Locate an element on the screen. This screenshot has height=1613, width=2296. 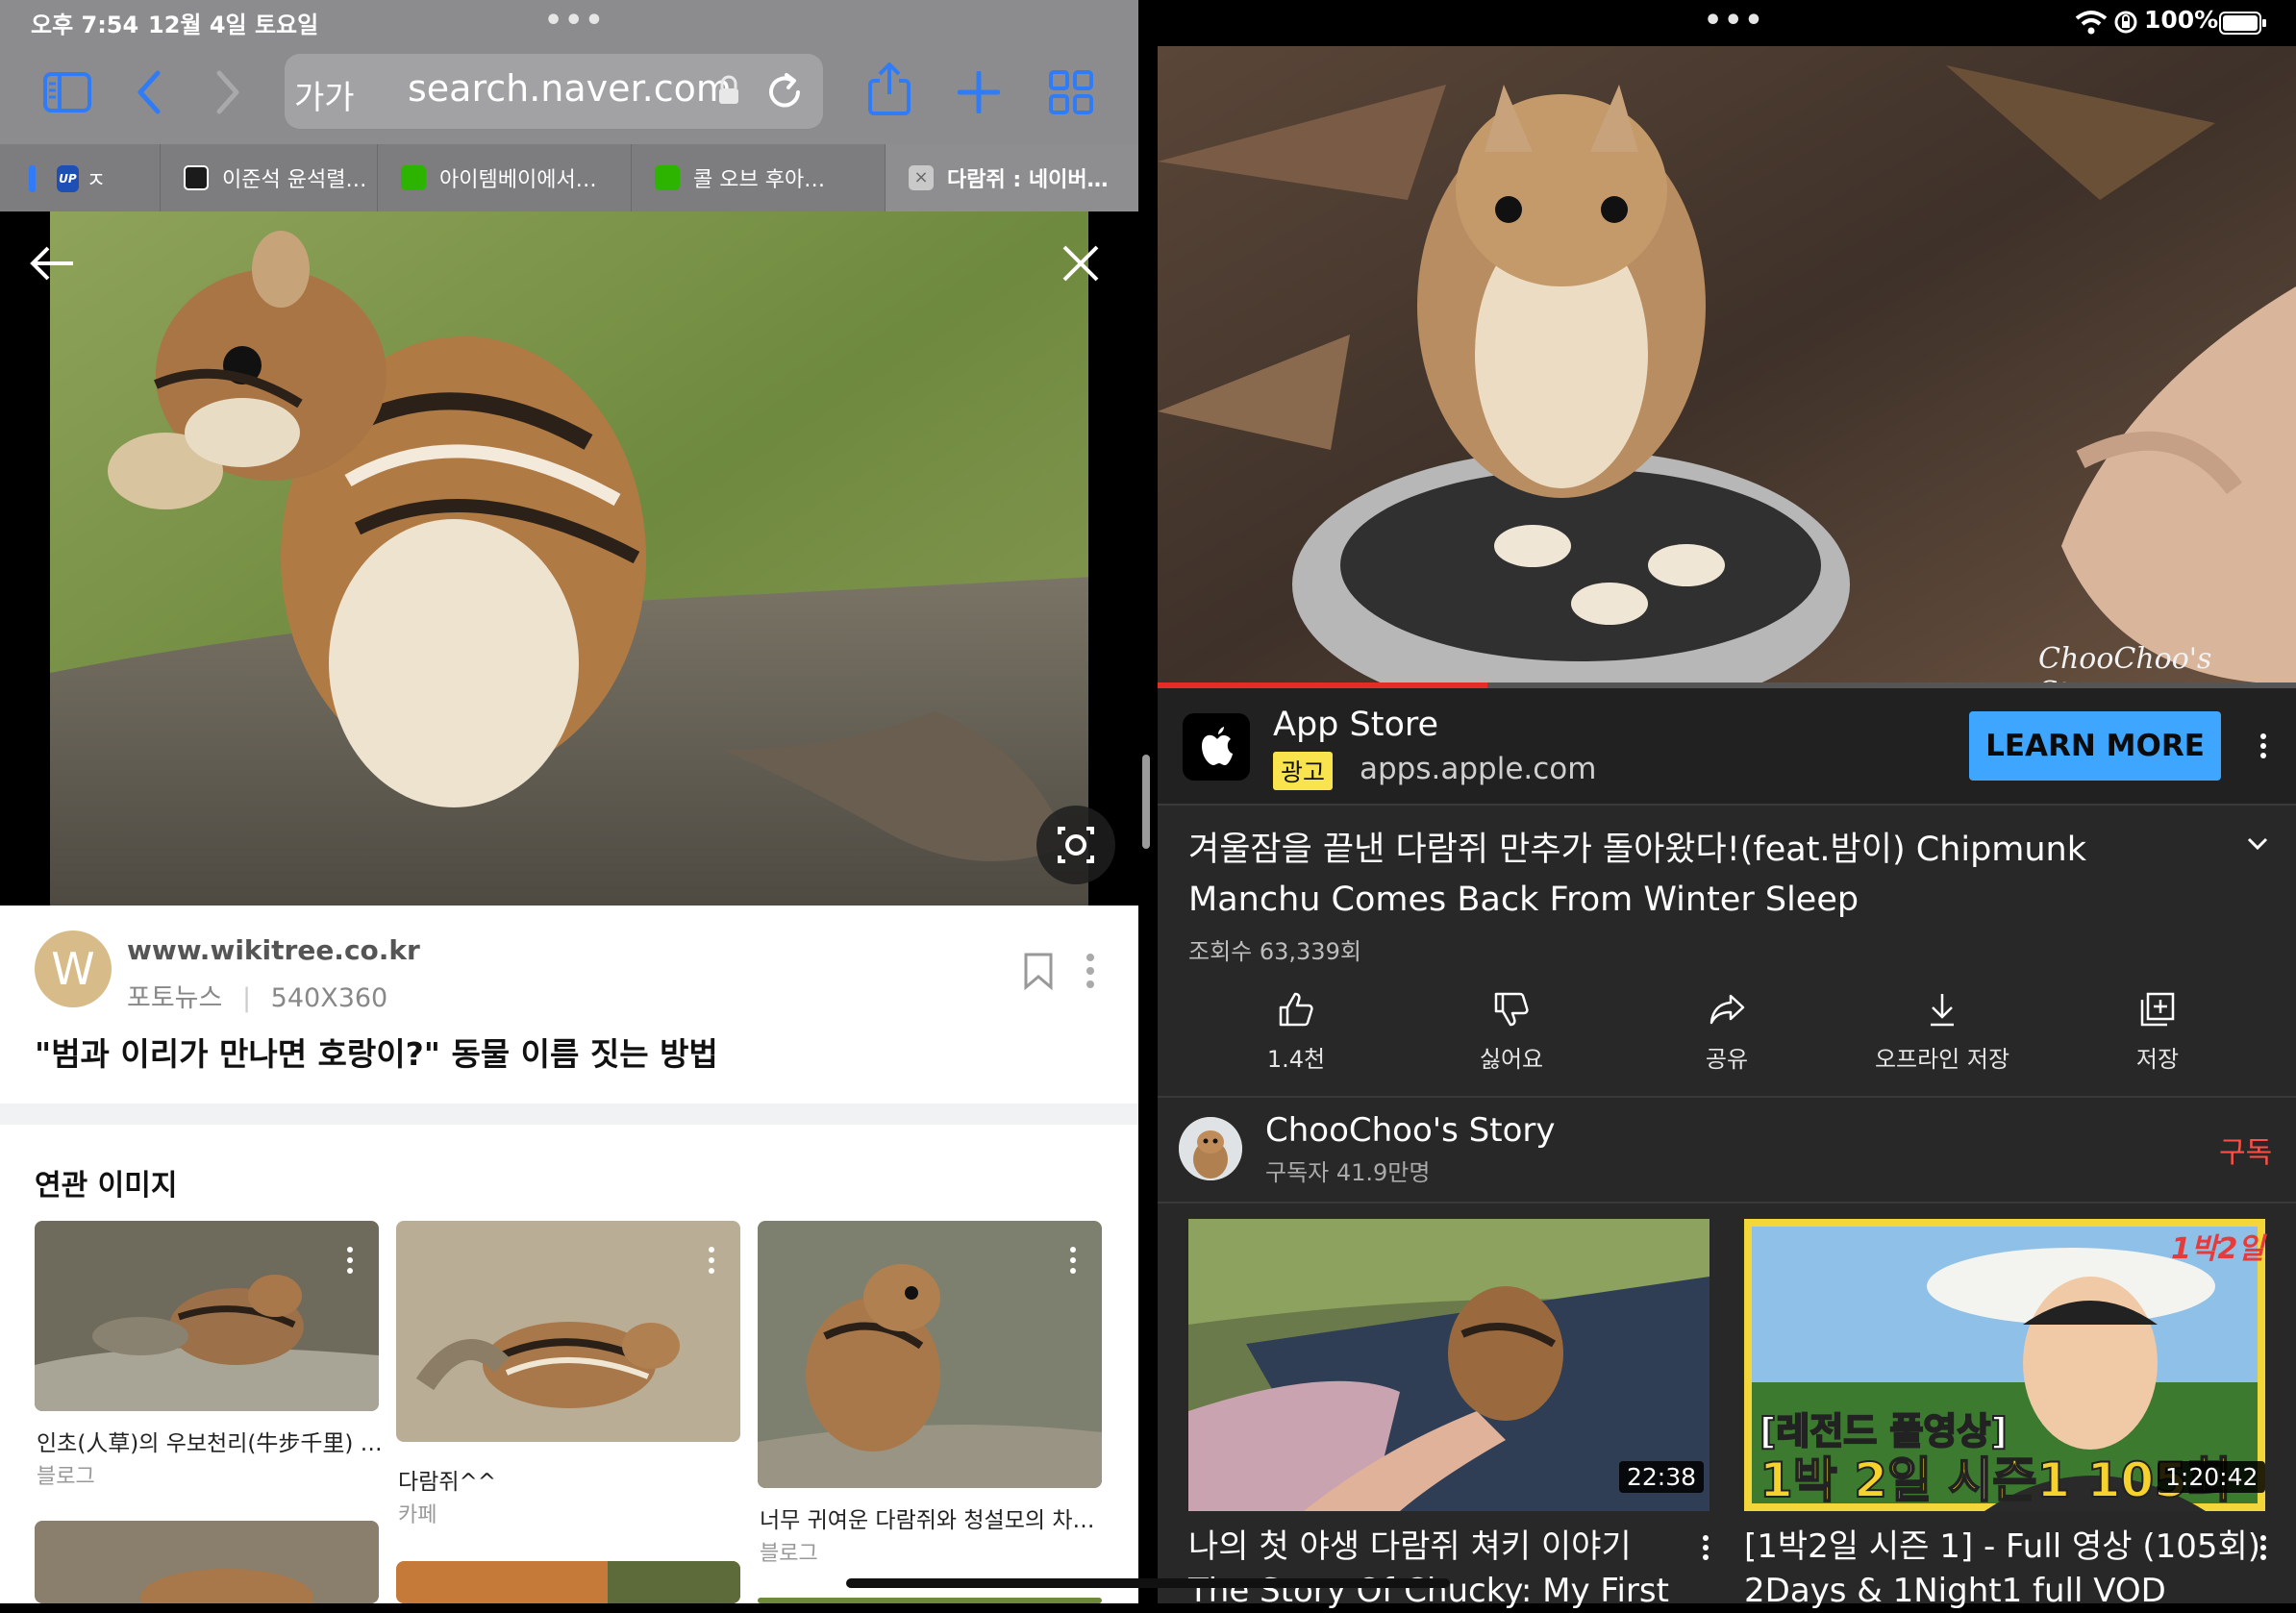
related-source-1: 블로그 is located at coordinates (66, 1477).